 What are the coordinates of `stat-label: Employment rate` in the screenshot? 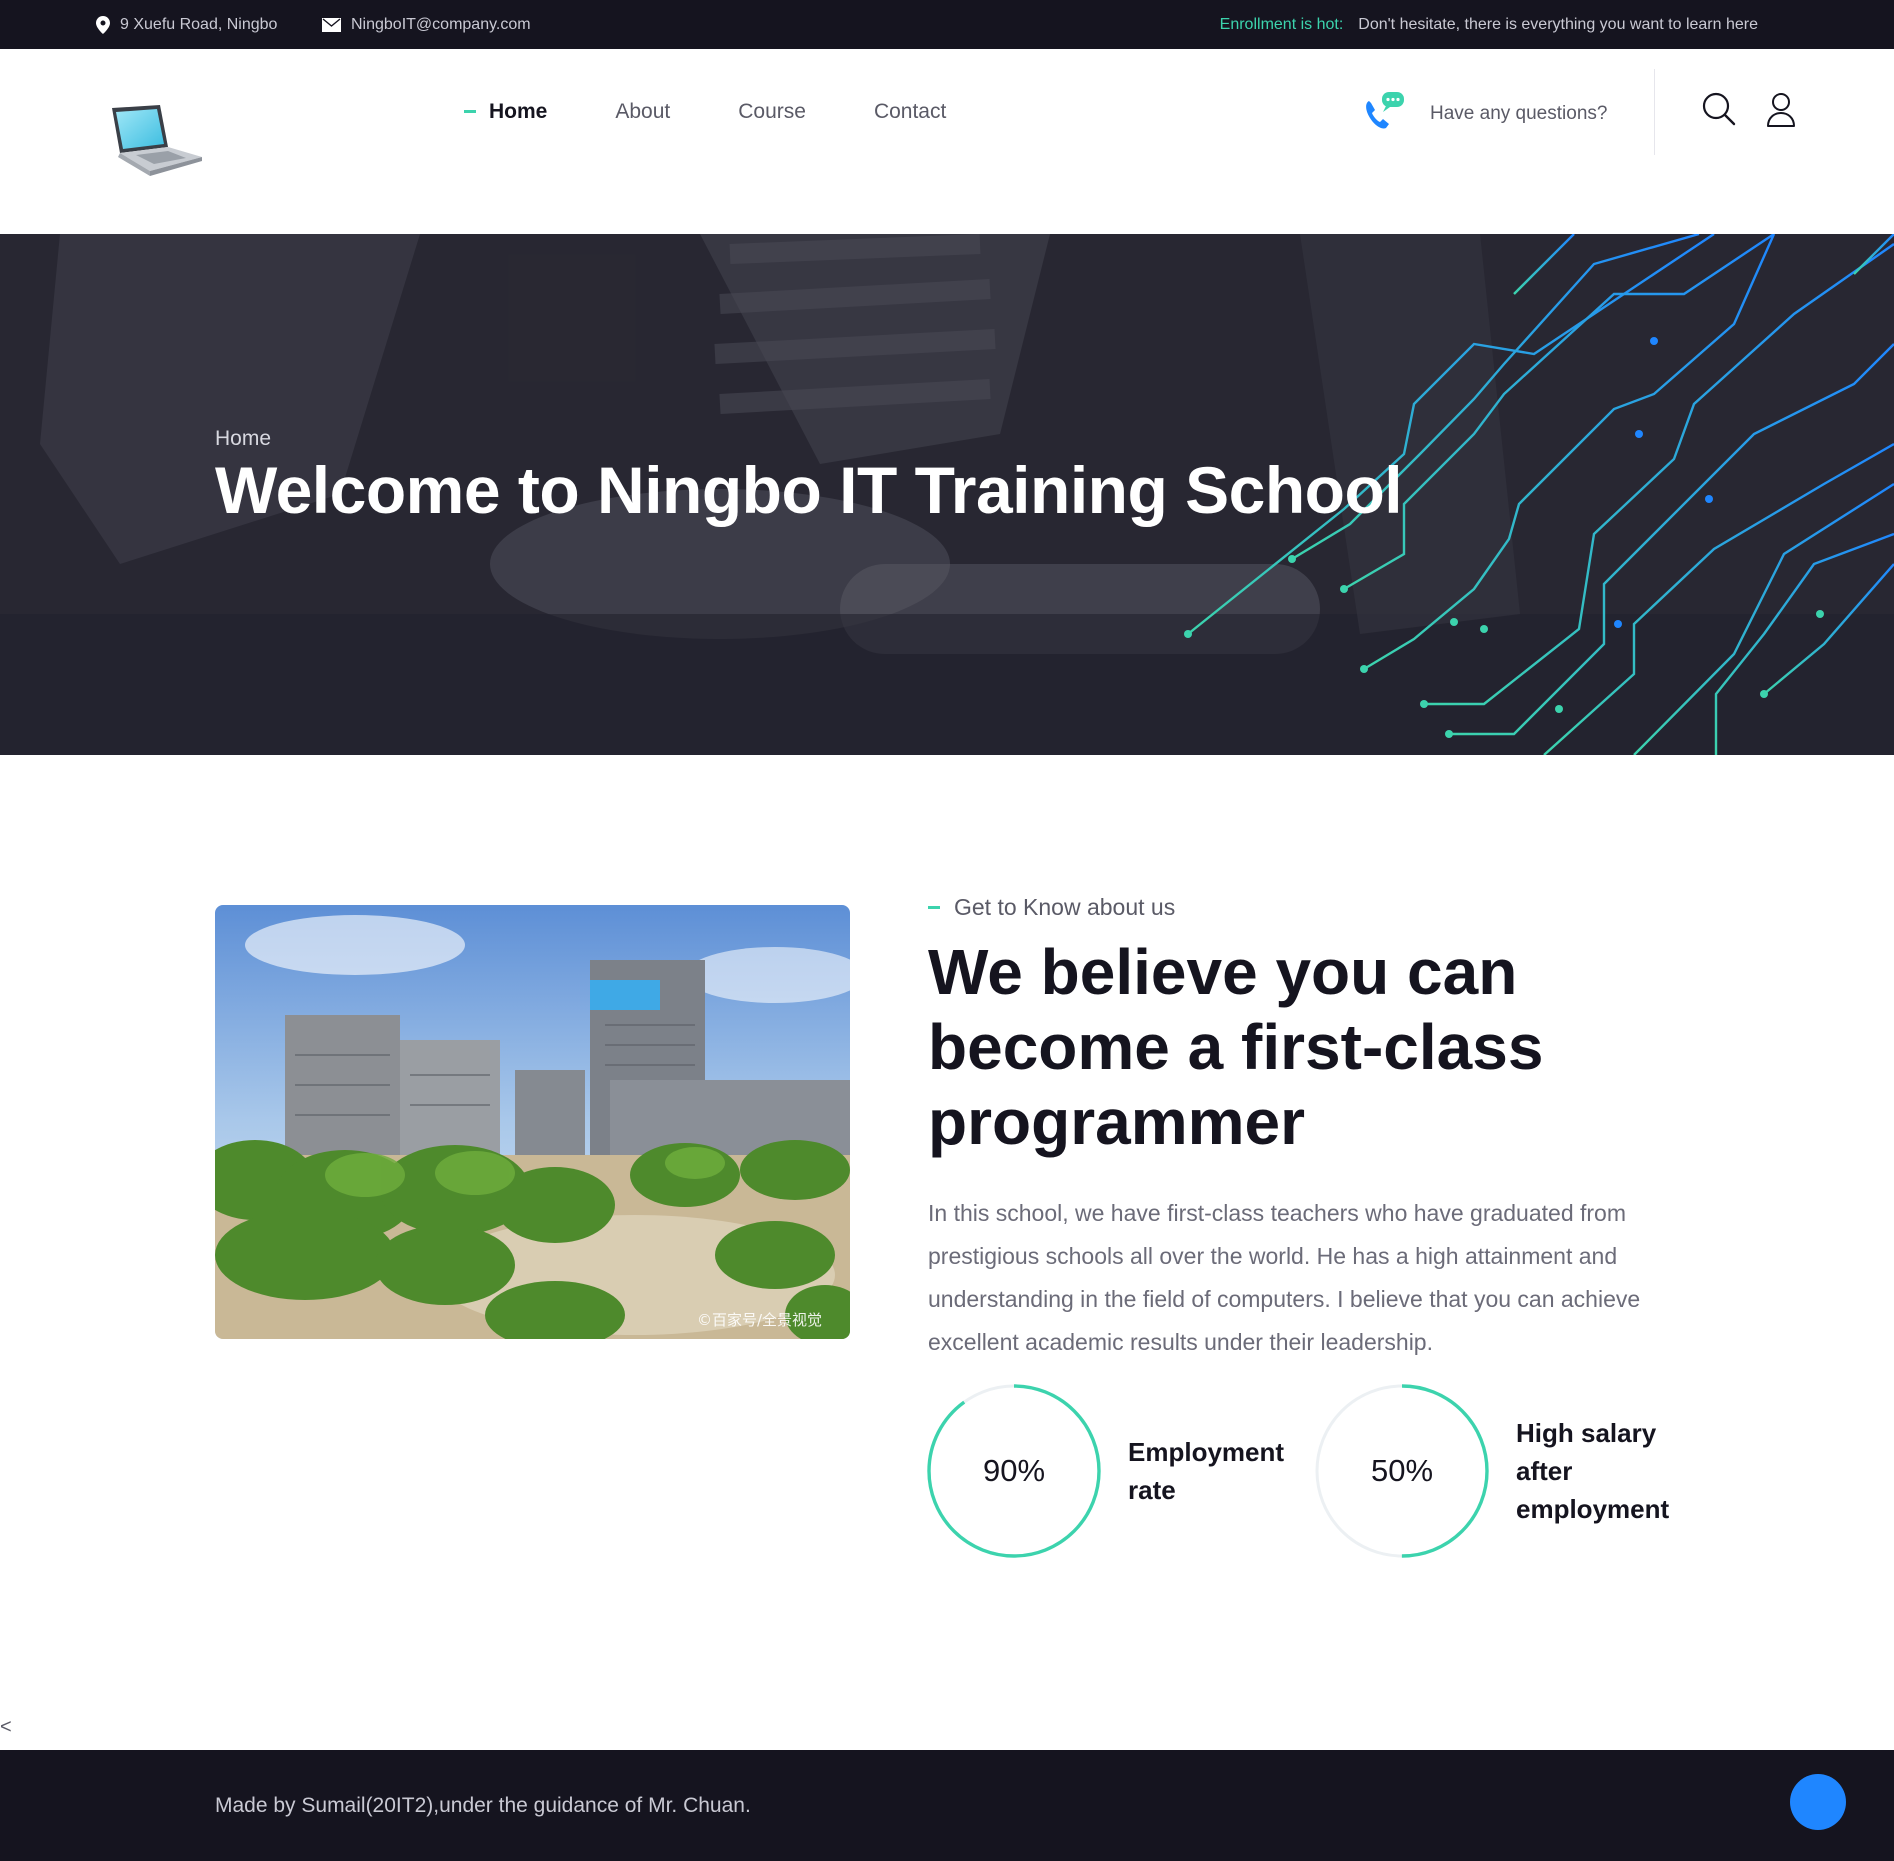 It's located at (1206, 1471).